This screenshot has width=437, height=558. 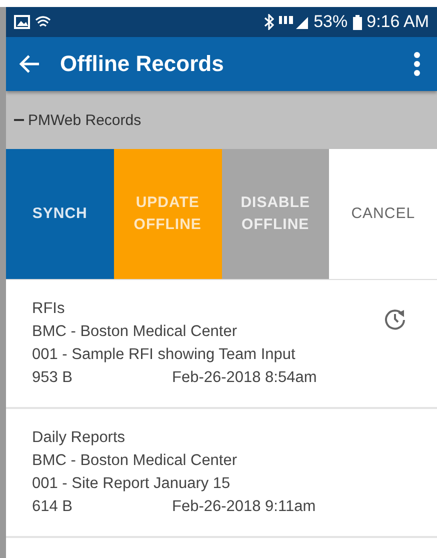 What do you see at coordinates (244, 378) in the screenshot?
I see `record-date: Feb-26-2018 8:54am` at bounding box center [244, 378].